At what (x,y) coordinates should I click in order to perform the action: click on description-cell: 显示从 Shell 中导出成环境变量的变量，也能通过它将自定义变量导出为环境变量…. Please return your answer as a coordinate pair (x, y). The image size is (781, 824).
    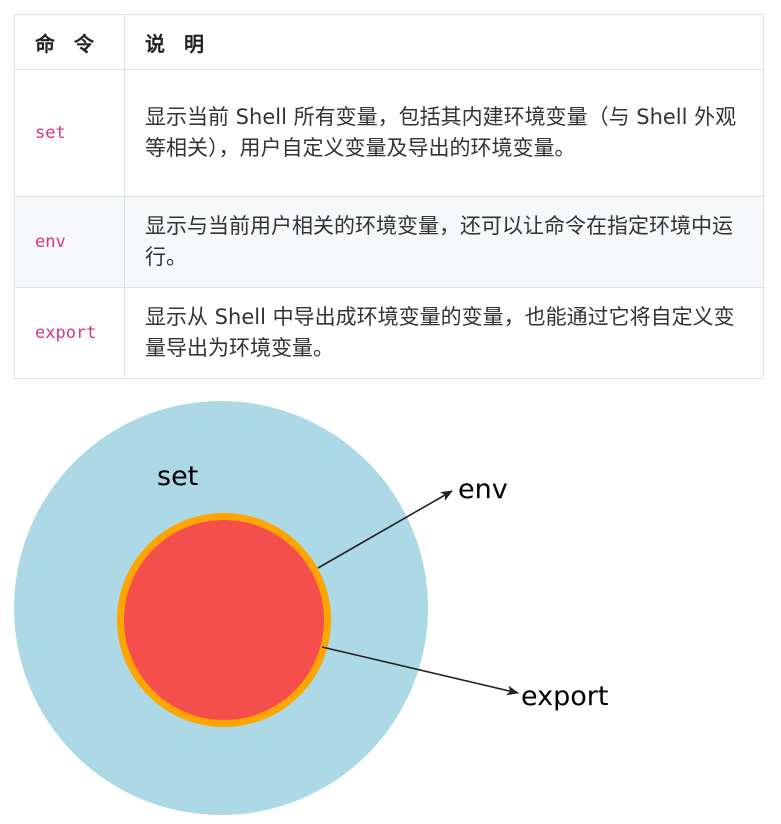
    Looking at the image, I should click on (444, 333).